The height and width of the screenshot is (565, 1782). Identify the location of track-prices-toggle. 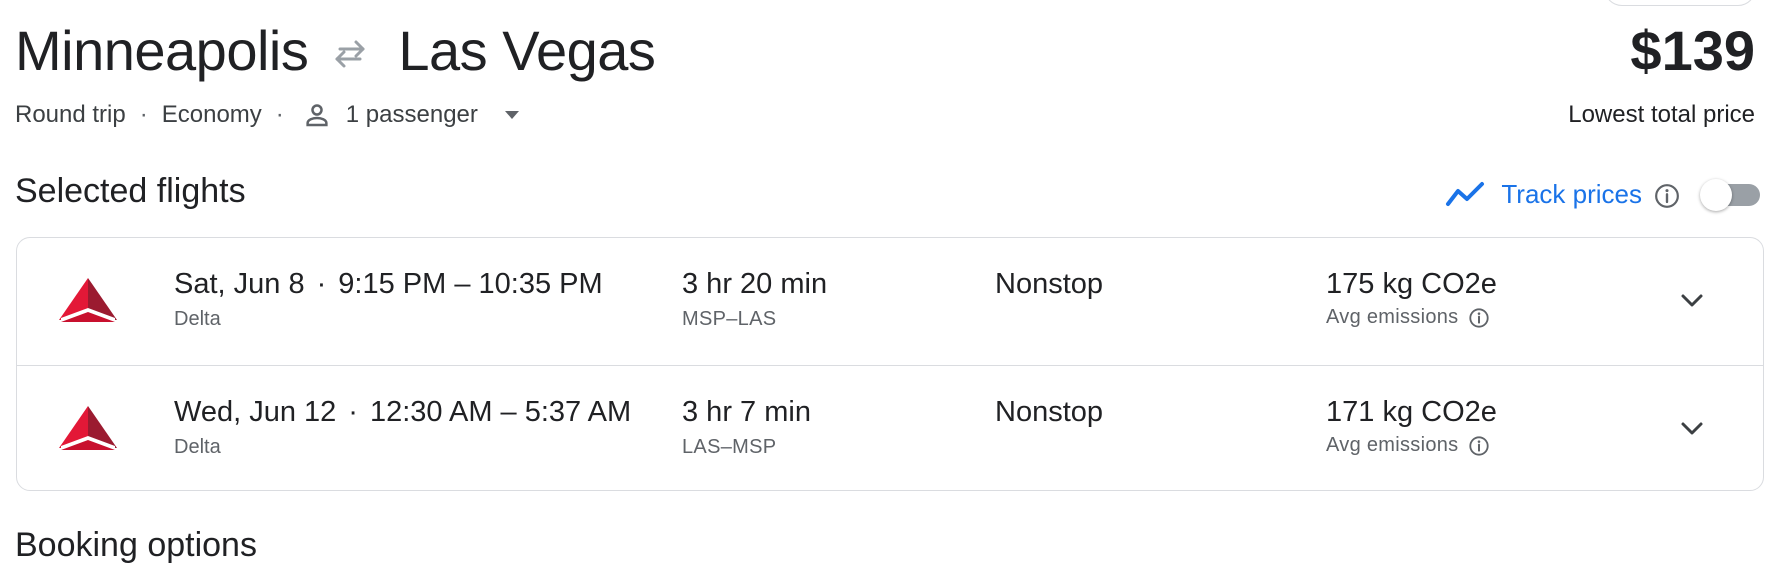
(1730, 194).